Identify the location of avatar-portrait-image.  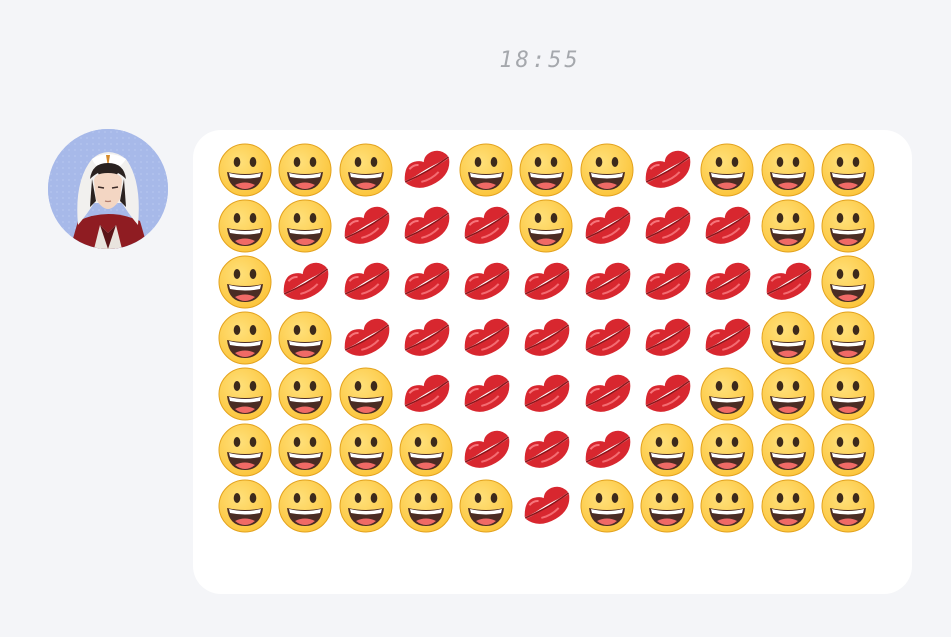
(108, 189).